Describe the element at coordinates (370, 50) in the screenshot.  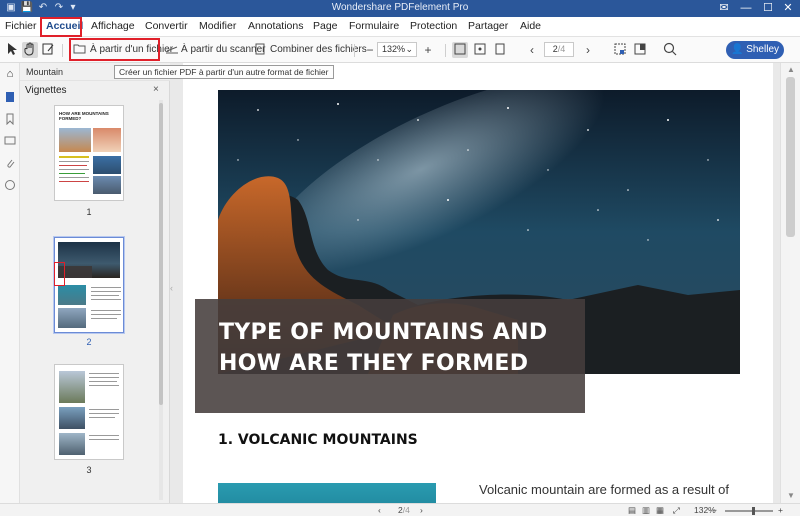
I see `zoom-out-button: −` at that location.